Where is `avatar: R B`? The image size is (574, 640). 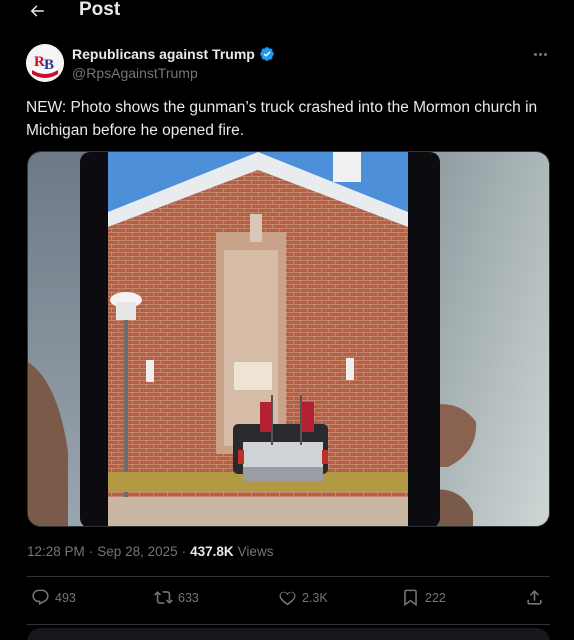
avatar: R B is located at coordinates (45, 63).